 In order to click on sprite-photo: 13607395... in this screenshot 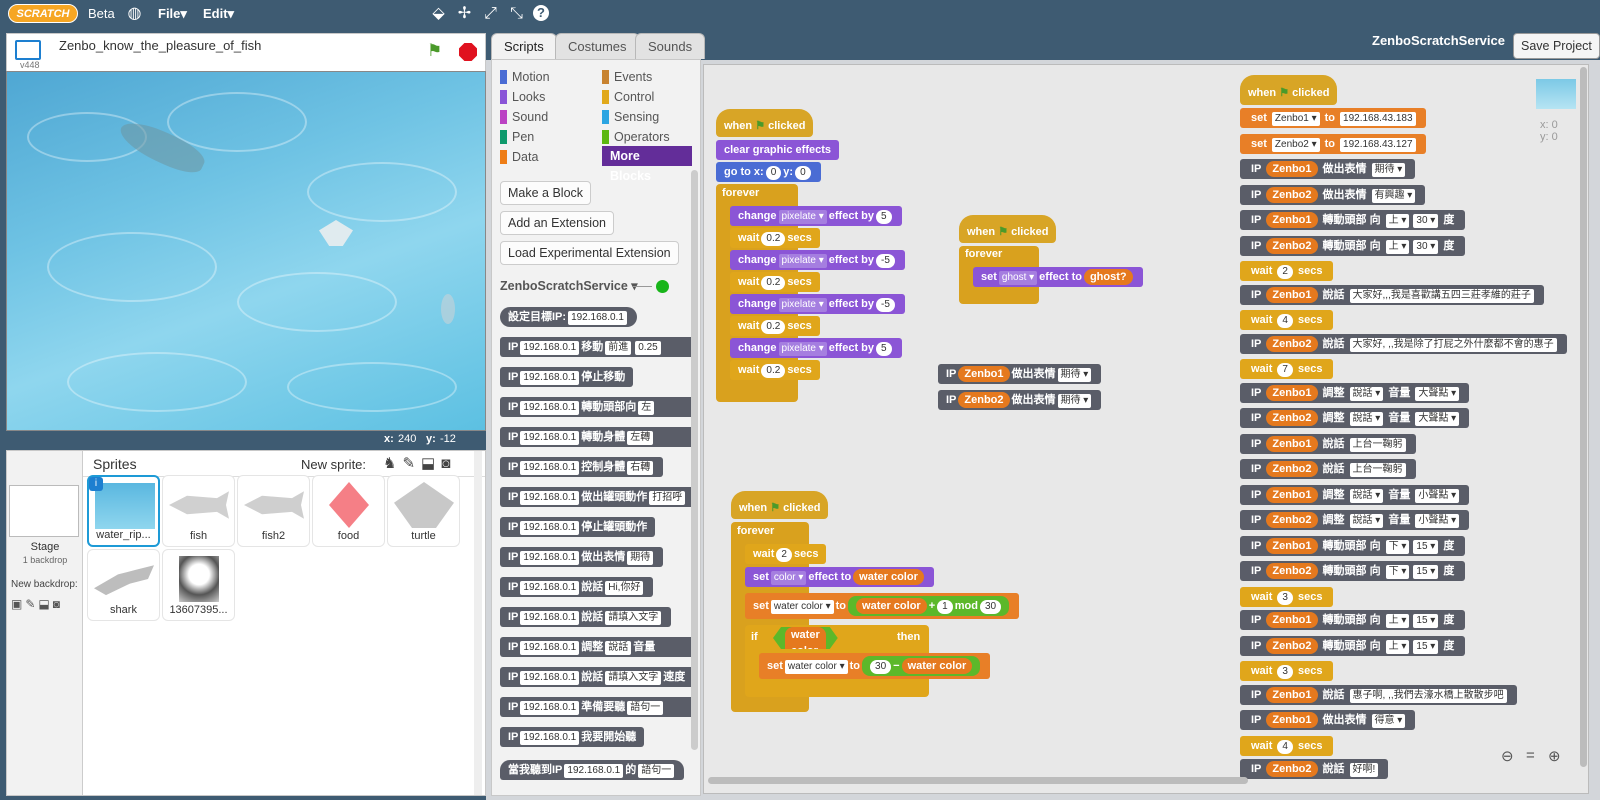, I will do `click(198, 585)`.